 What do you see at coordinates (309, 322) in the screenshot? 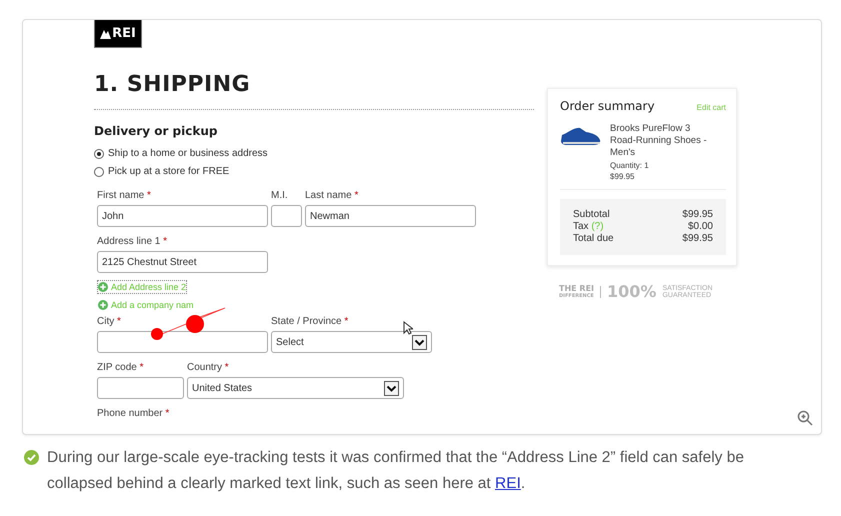
I see `field-label: State / Province *` at bounding box center [309, 322].